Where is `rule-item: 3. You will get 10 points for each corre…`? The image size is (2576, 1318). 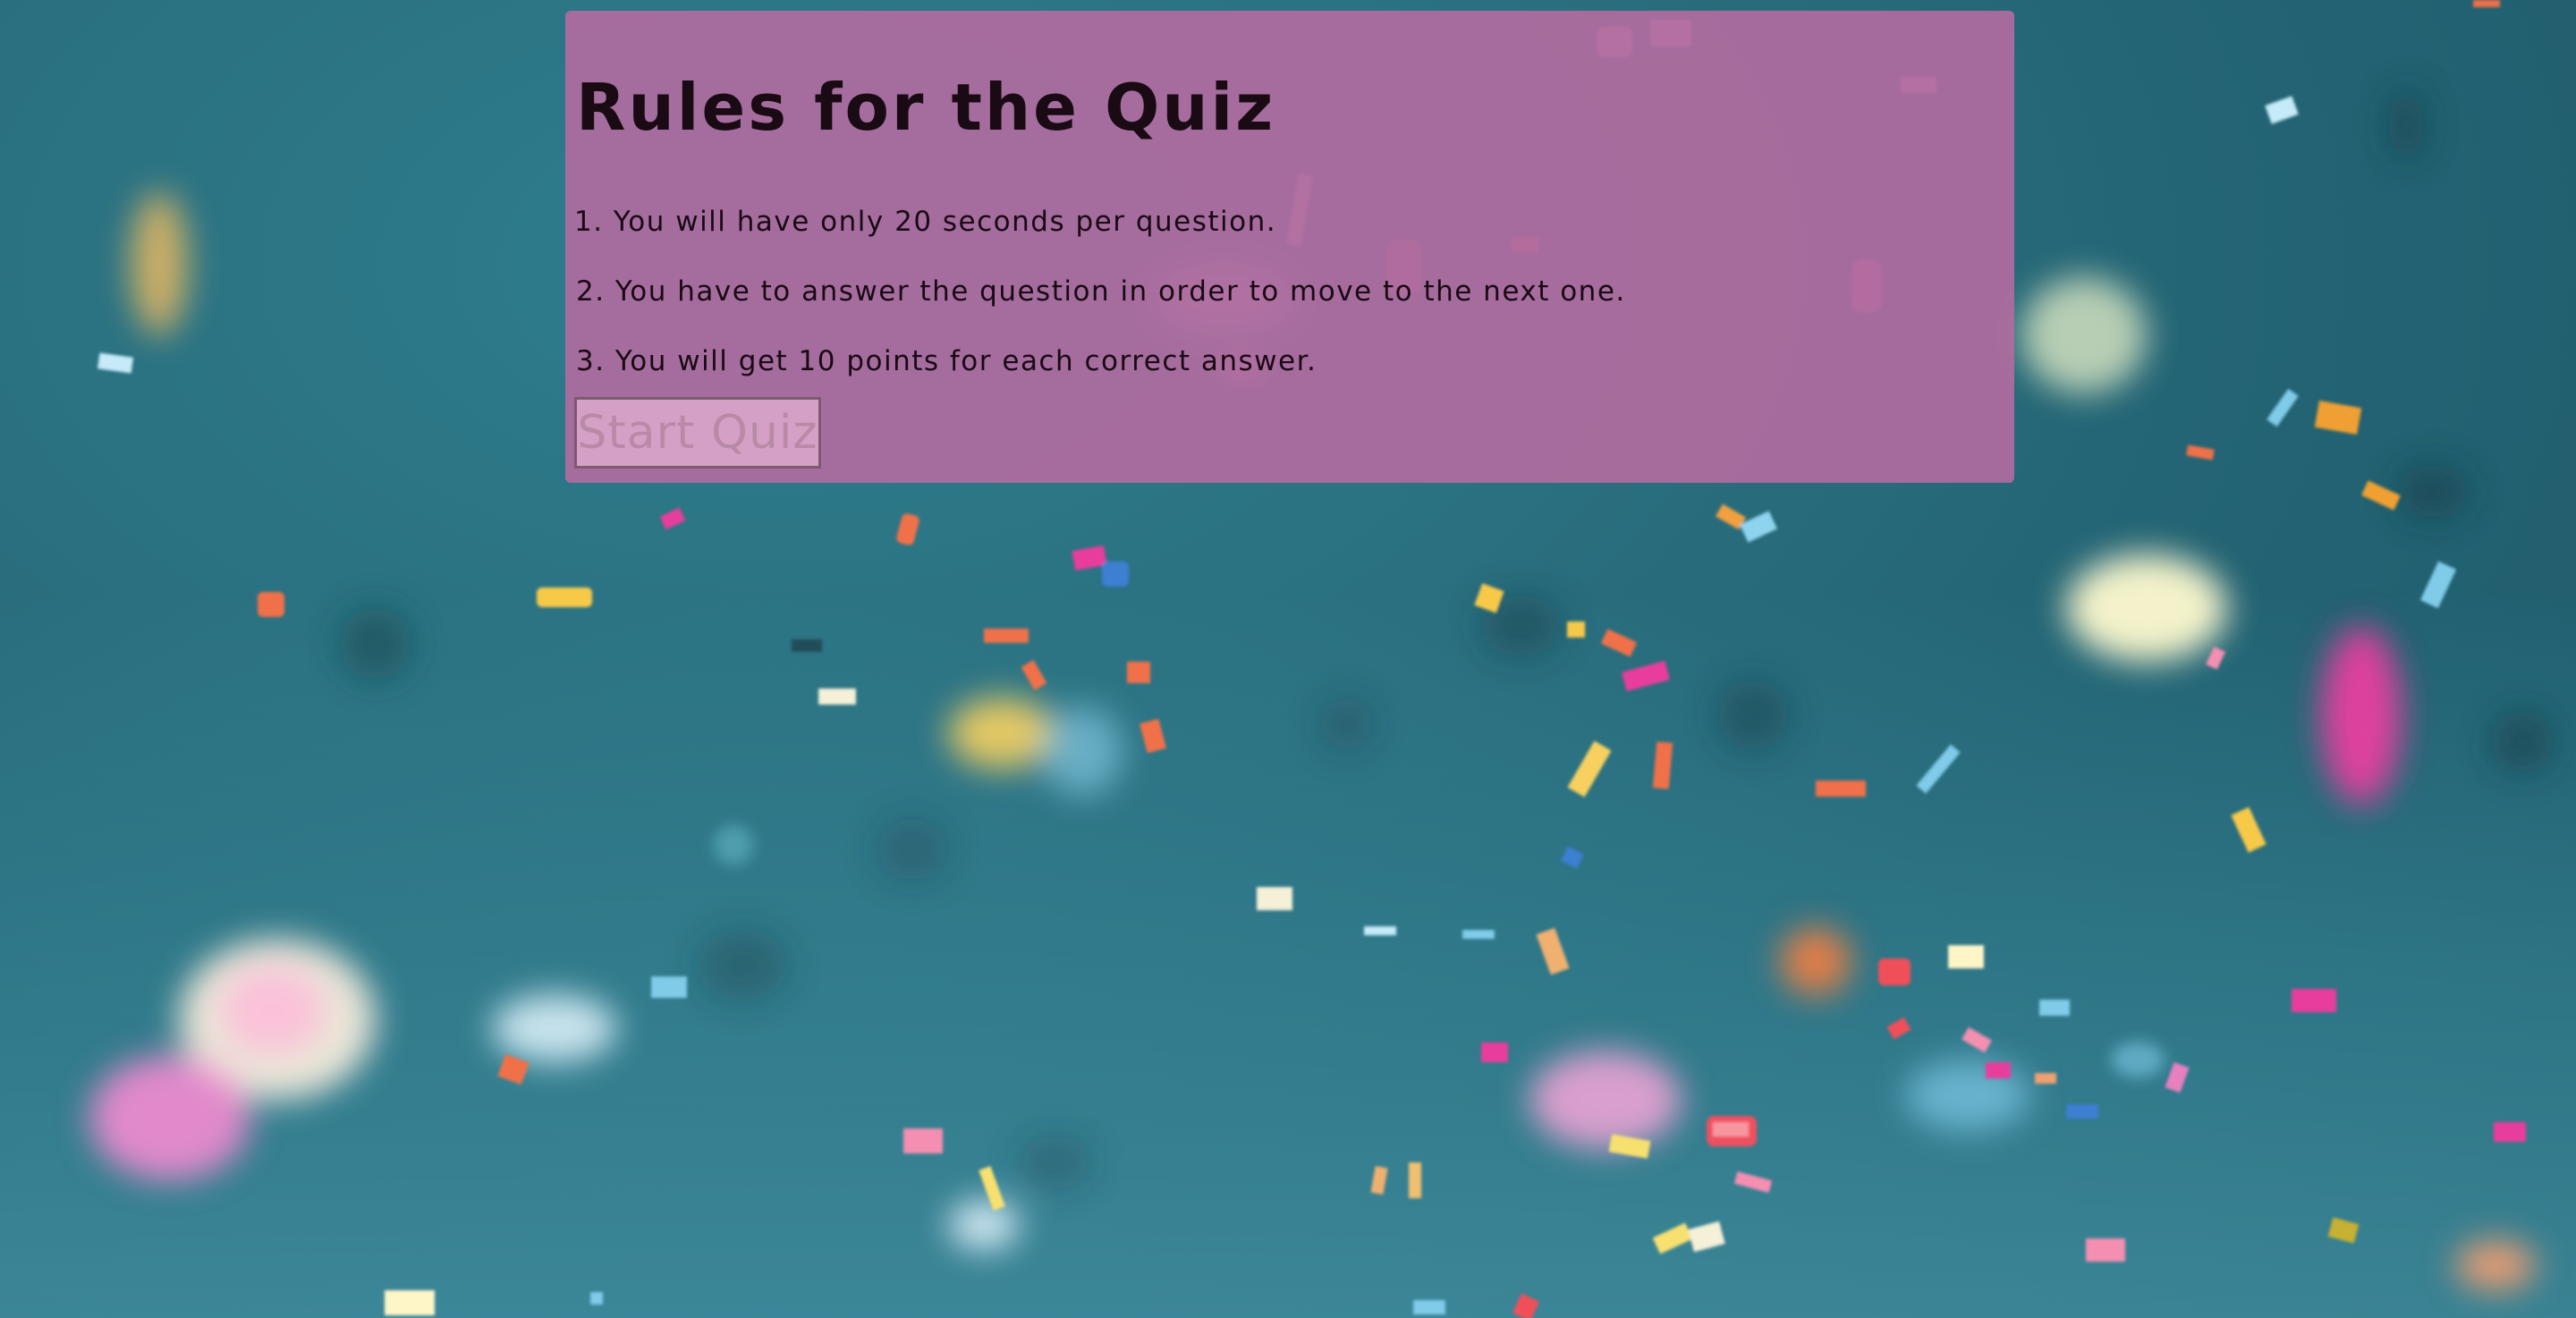 rule-item: 3. You will get 10 points for each corre… is located at coordinates (947, 361).